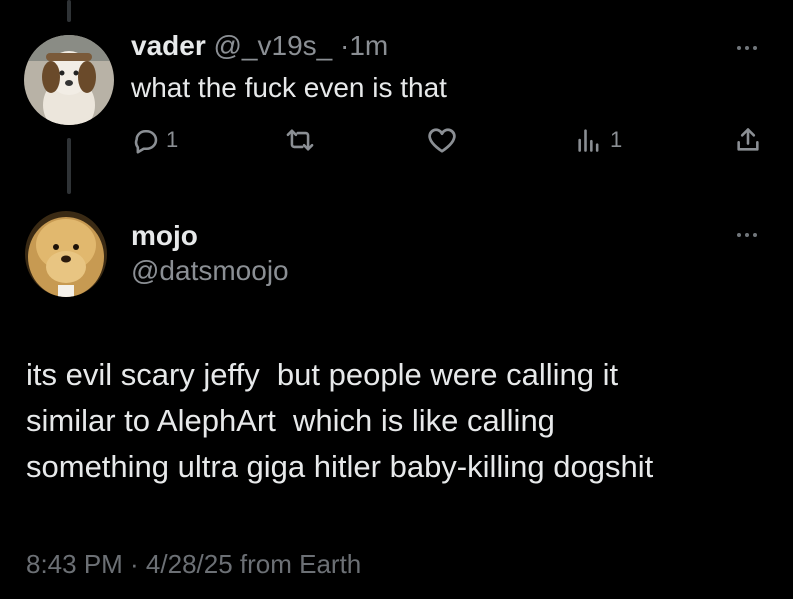 This screenshot has height=599, width=793. I want to click on author-handle: @datsmoojo, so click(210, 271).